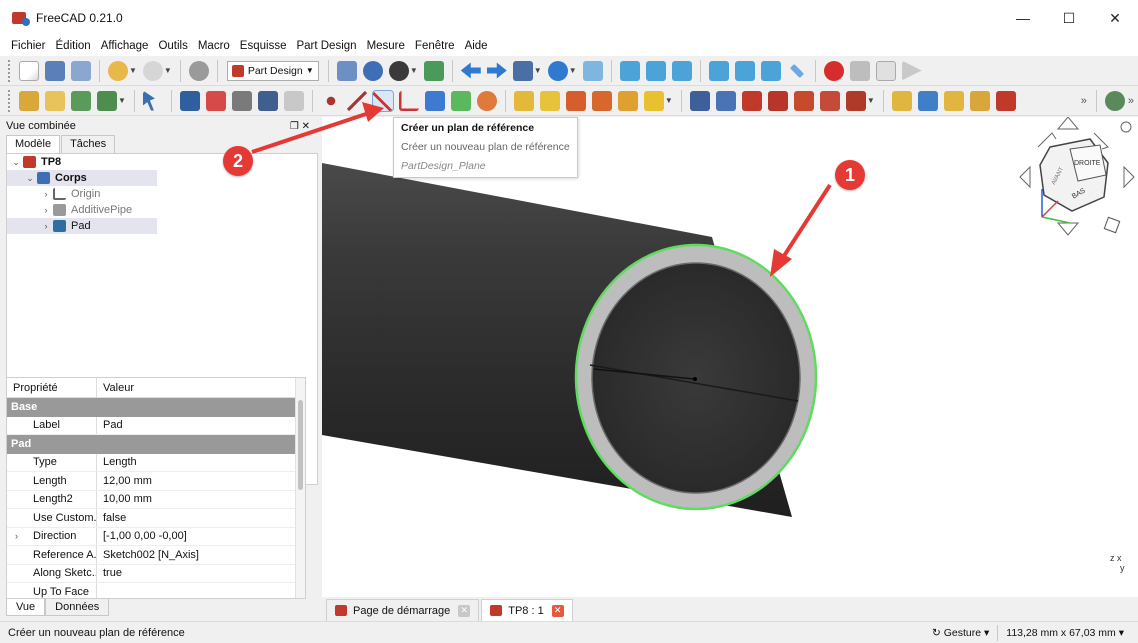  What do you see at coordinates (81, 70) in the screenshot?
I see `save-icon` at bounding box center [81, 70].